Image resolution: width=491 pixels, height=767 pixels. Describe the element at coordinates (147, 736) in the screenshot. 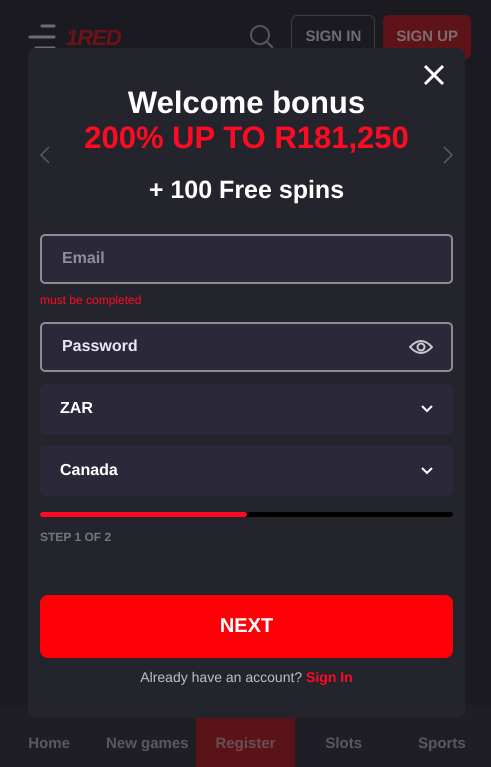

I see `nav-tab: New games` at that location.